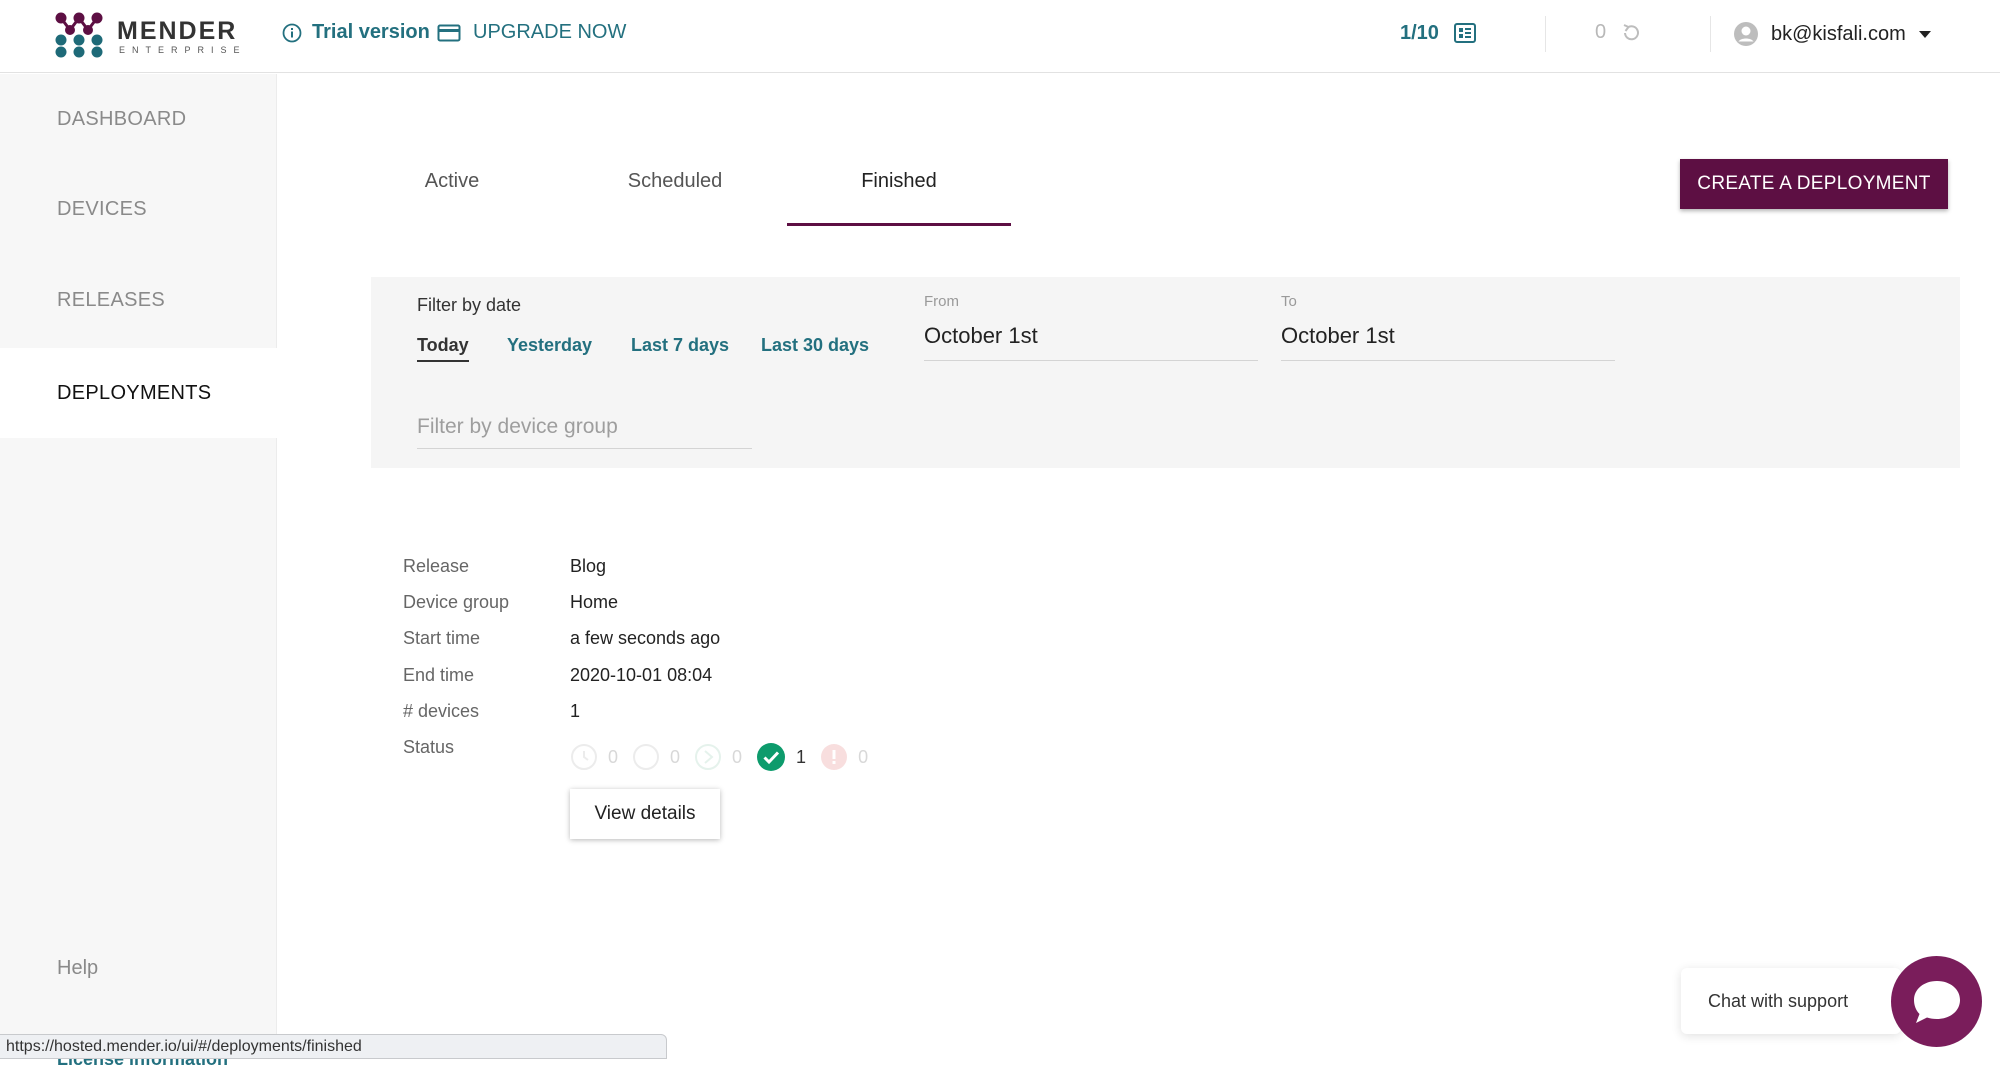  I want to click on sidebar-item-releases: RELEASES, so click(138, 300).